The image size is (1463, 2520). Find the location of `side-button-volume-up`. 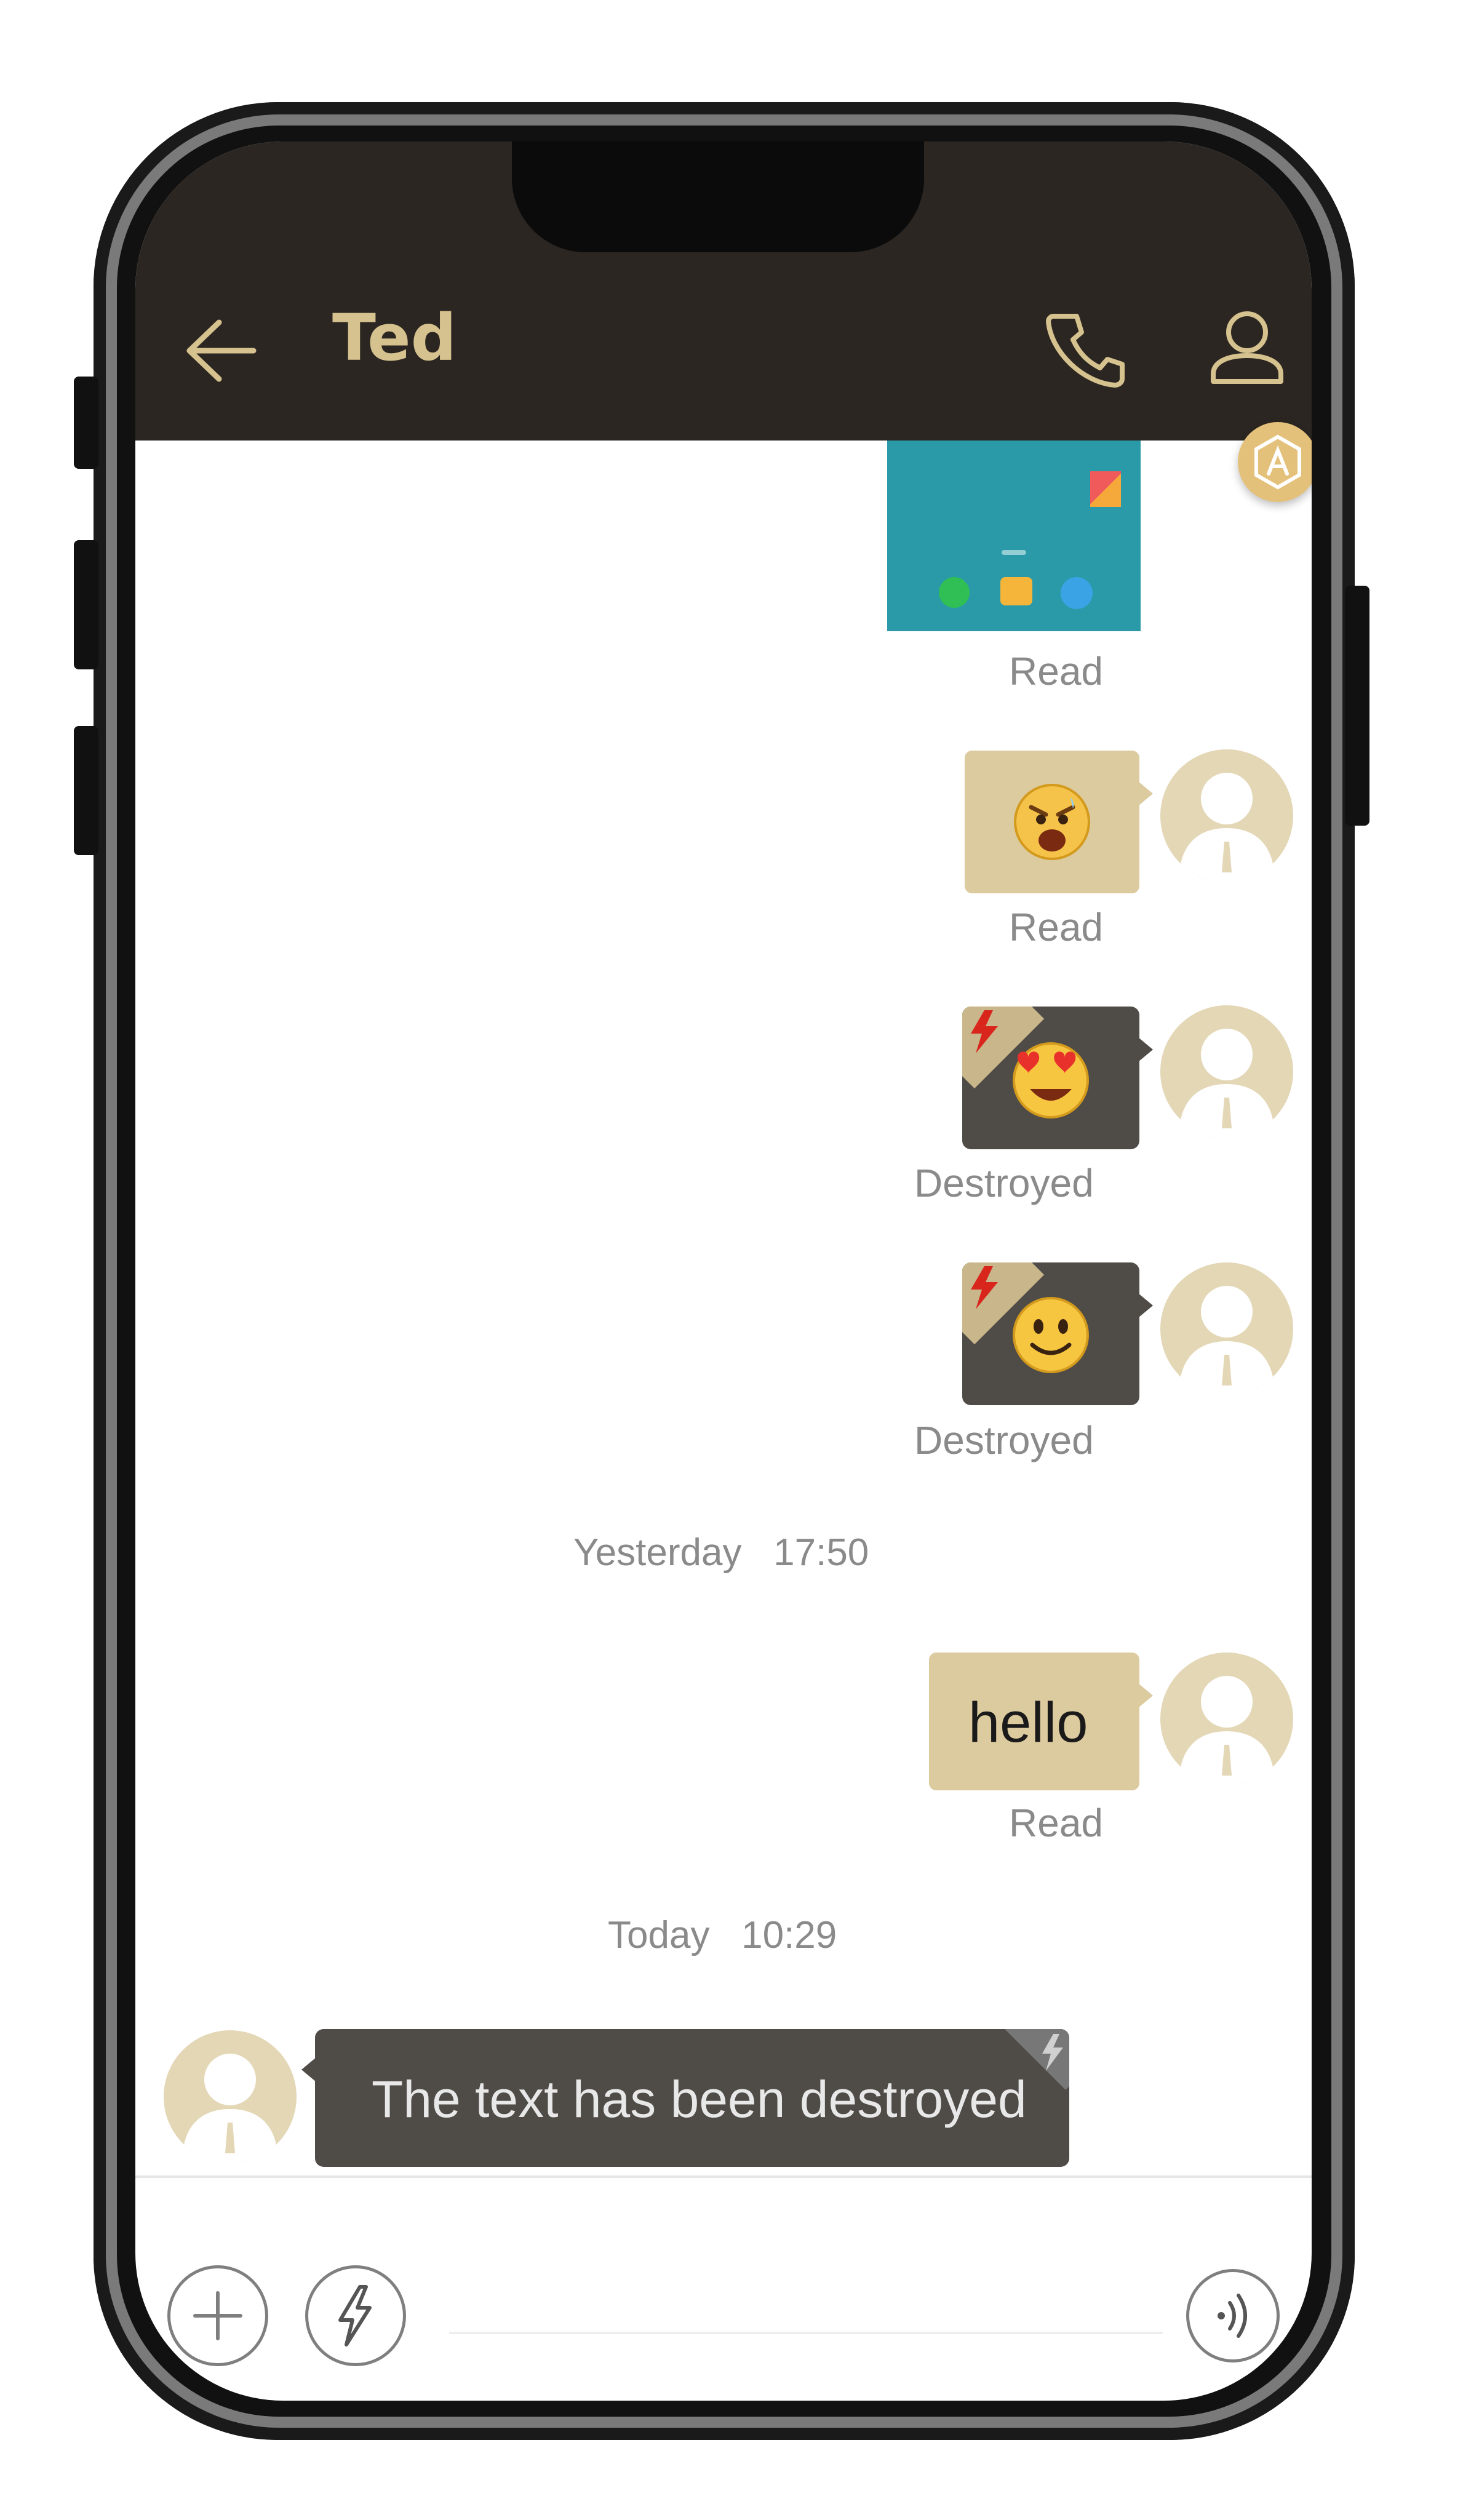

side-button-volume-up is located at coordinates (86, 604).